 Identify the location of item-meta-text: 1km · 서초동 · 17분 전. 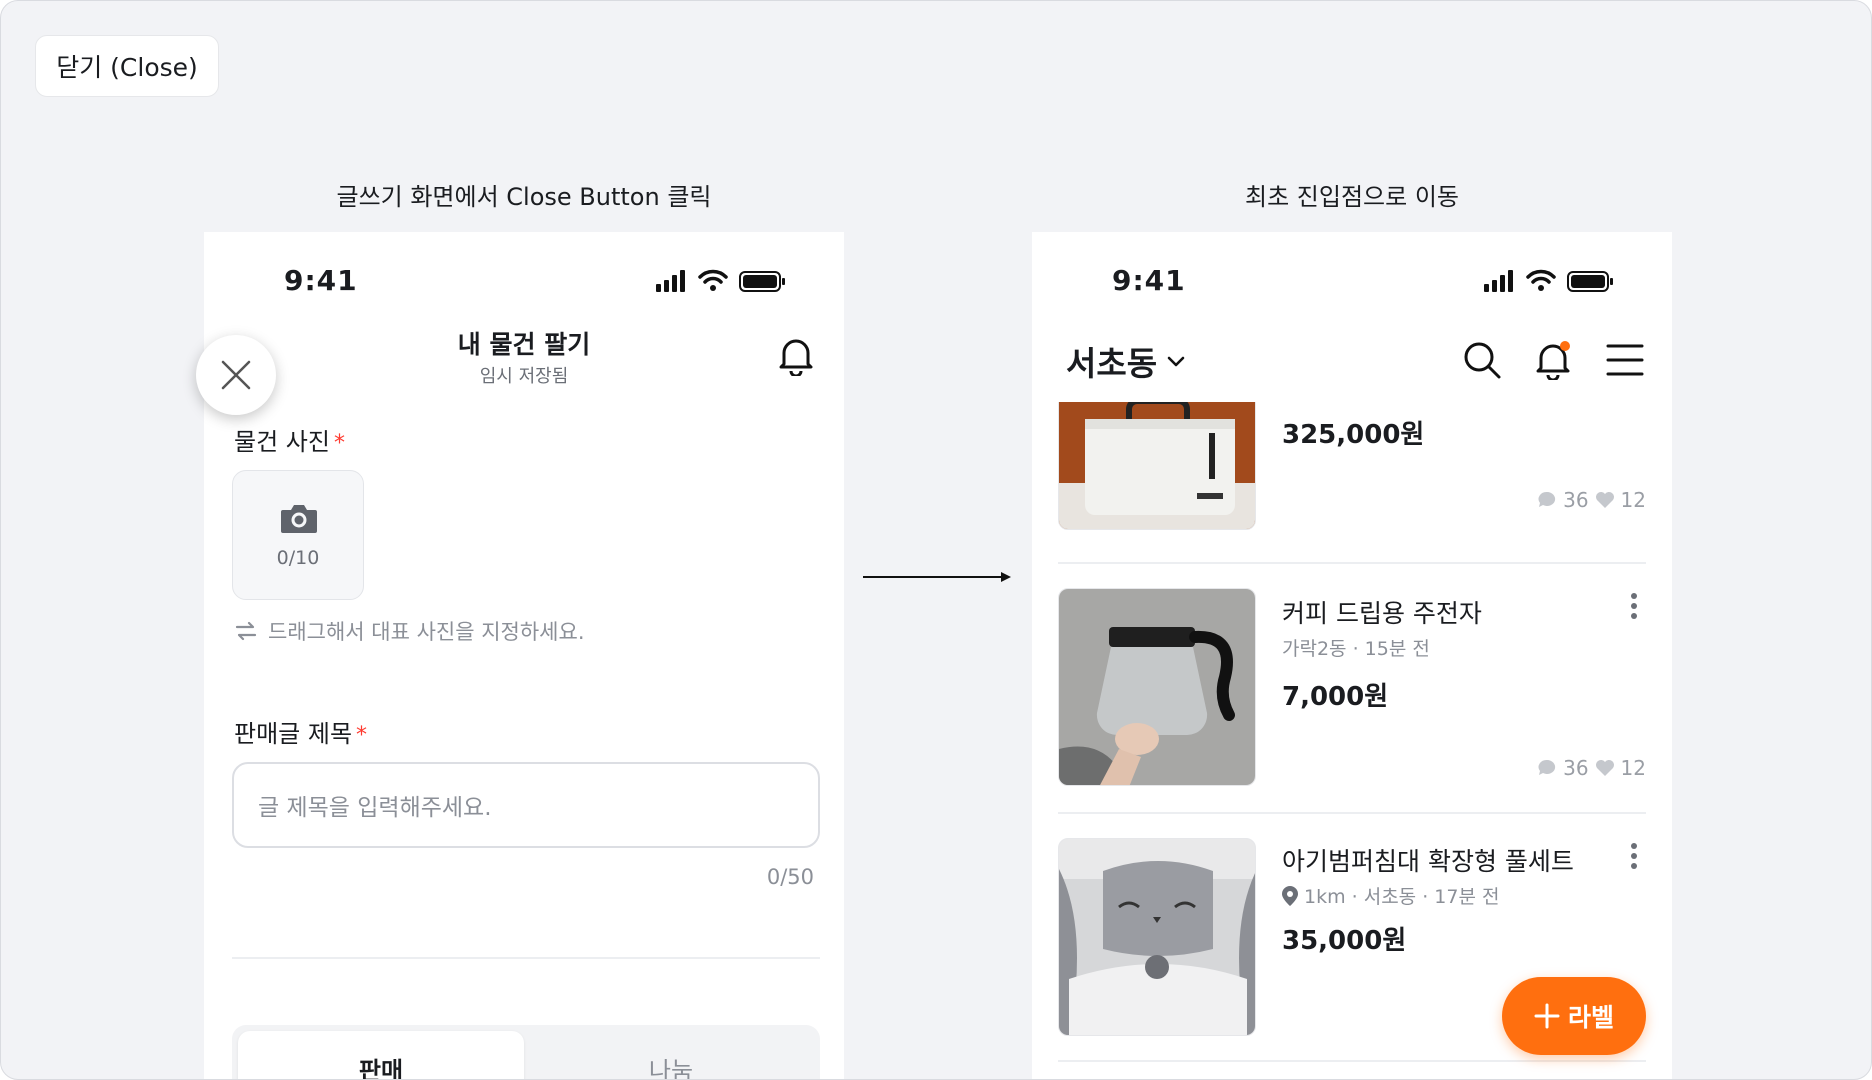
(1402, 897).